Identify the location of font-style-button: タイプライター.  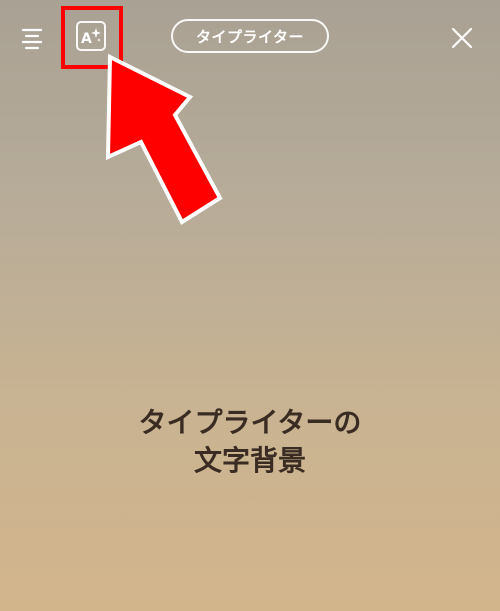
(250, 36).